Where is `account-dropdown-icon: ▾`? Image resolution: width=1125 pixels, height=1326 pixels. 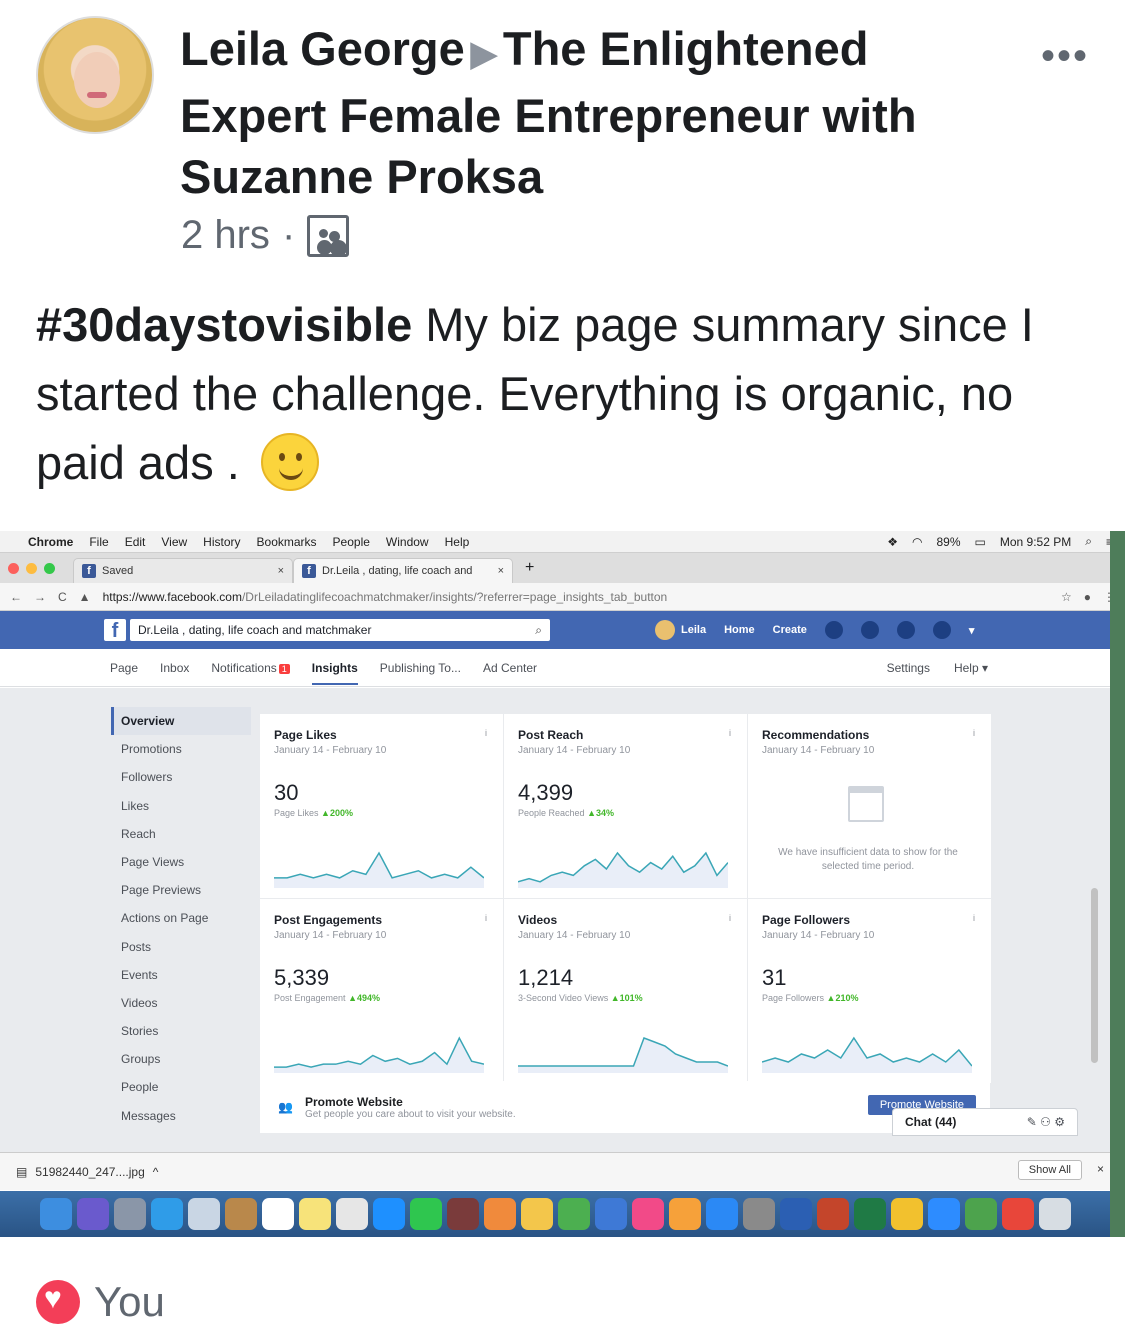
account-dropdown-icon: ▾ is located at coordinates (971, 630).